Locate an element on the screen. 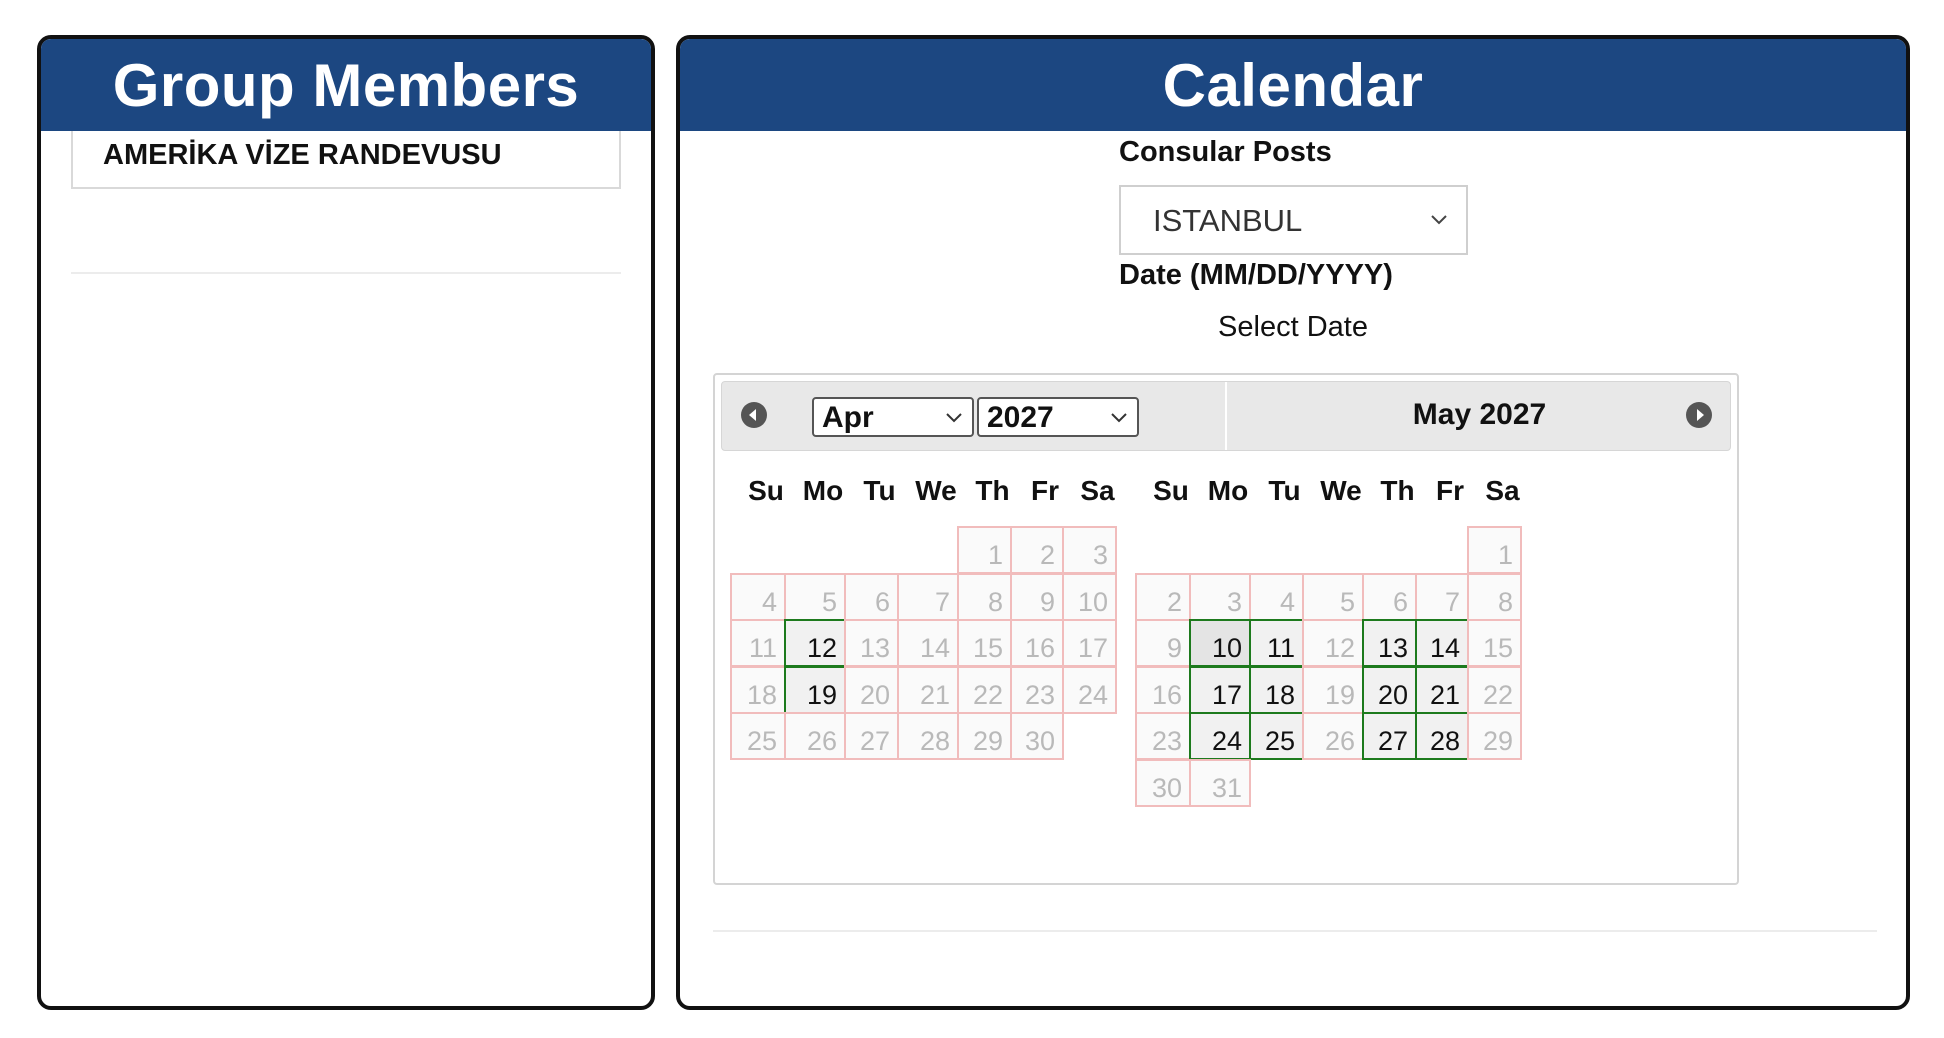 This screenshot has width=1944, height=1038. available-day-cell: 14 is located at coordinates (1442, 643).